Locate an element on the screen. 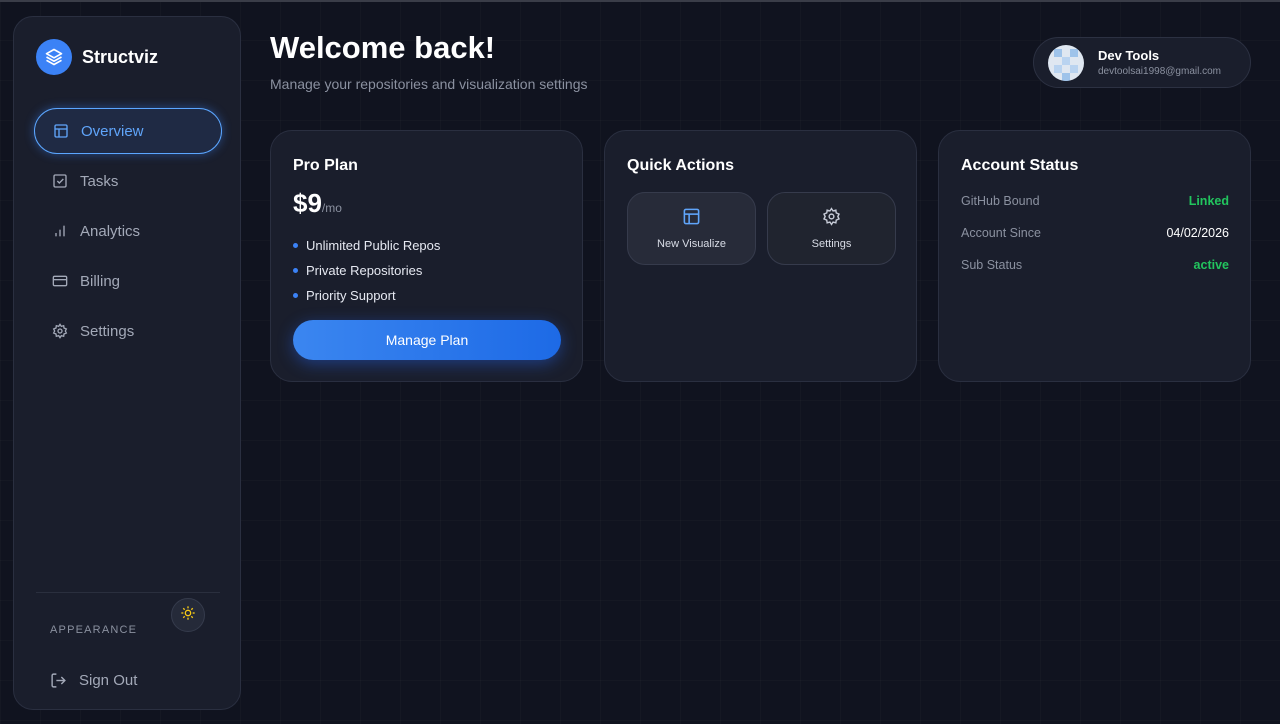 The width and height of the screenshot is (1280, 724). plan-title: Pro Plan is located at coordinates (325, 165).